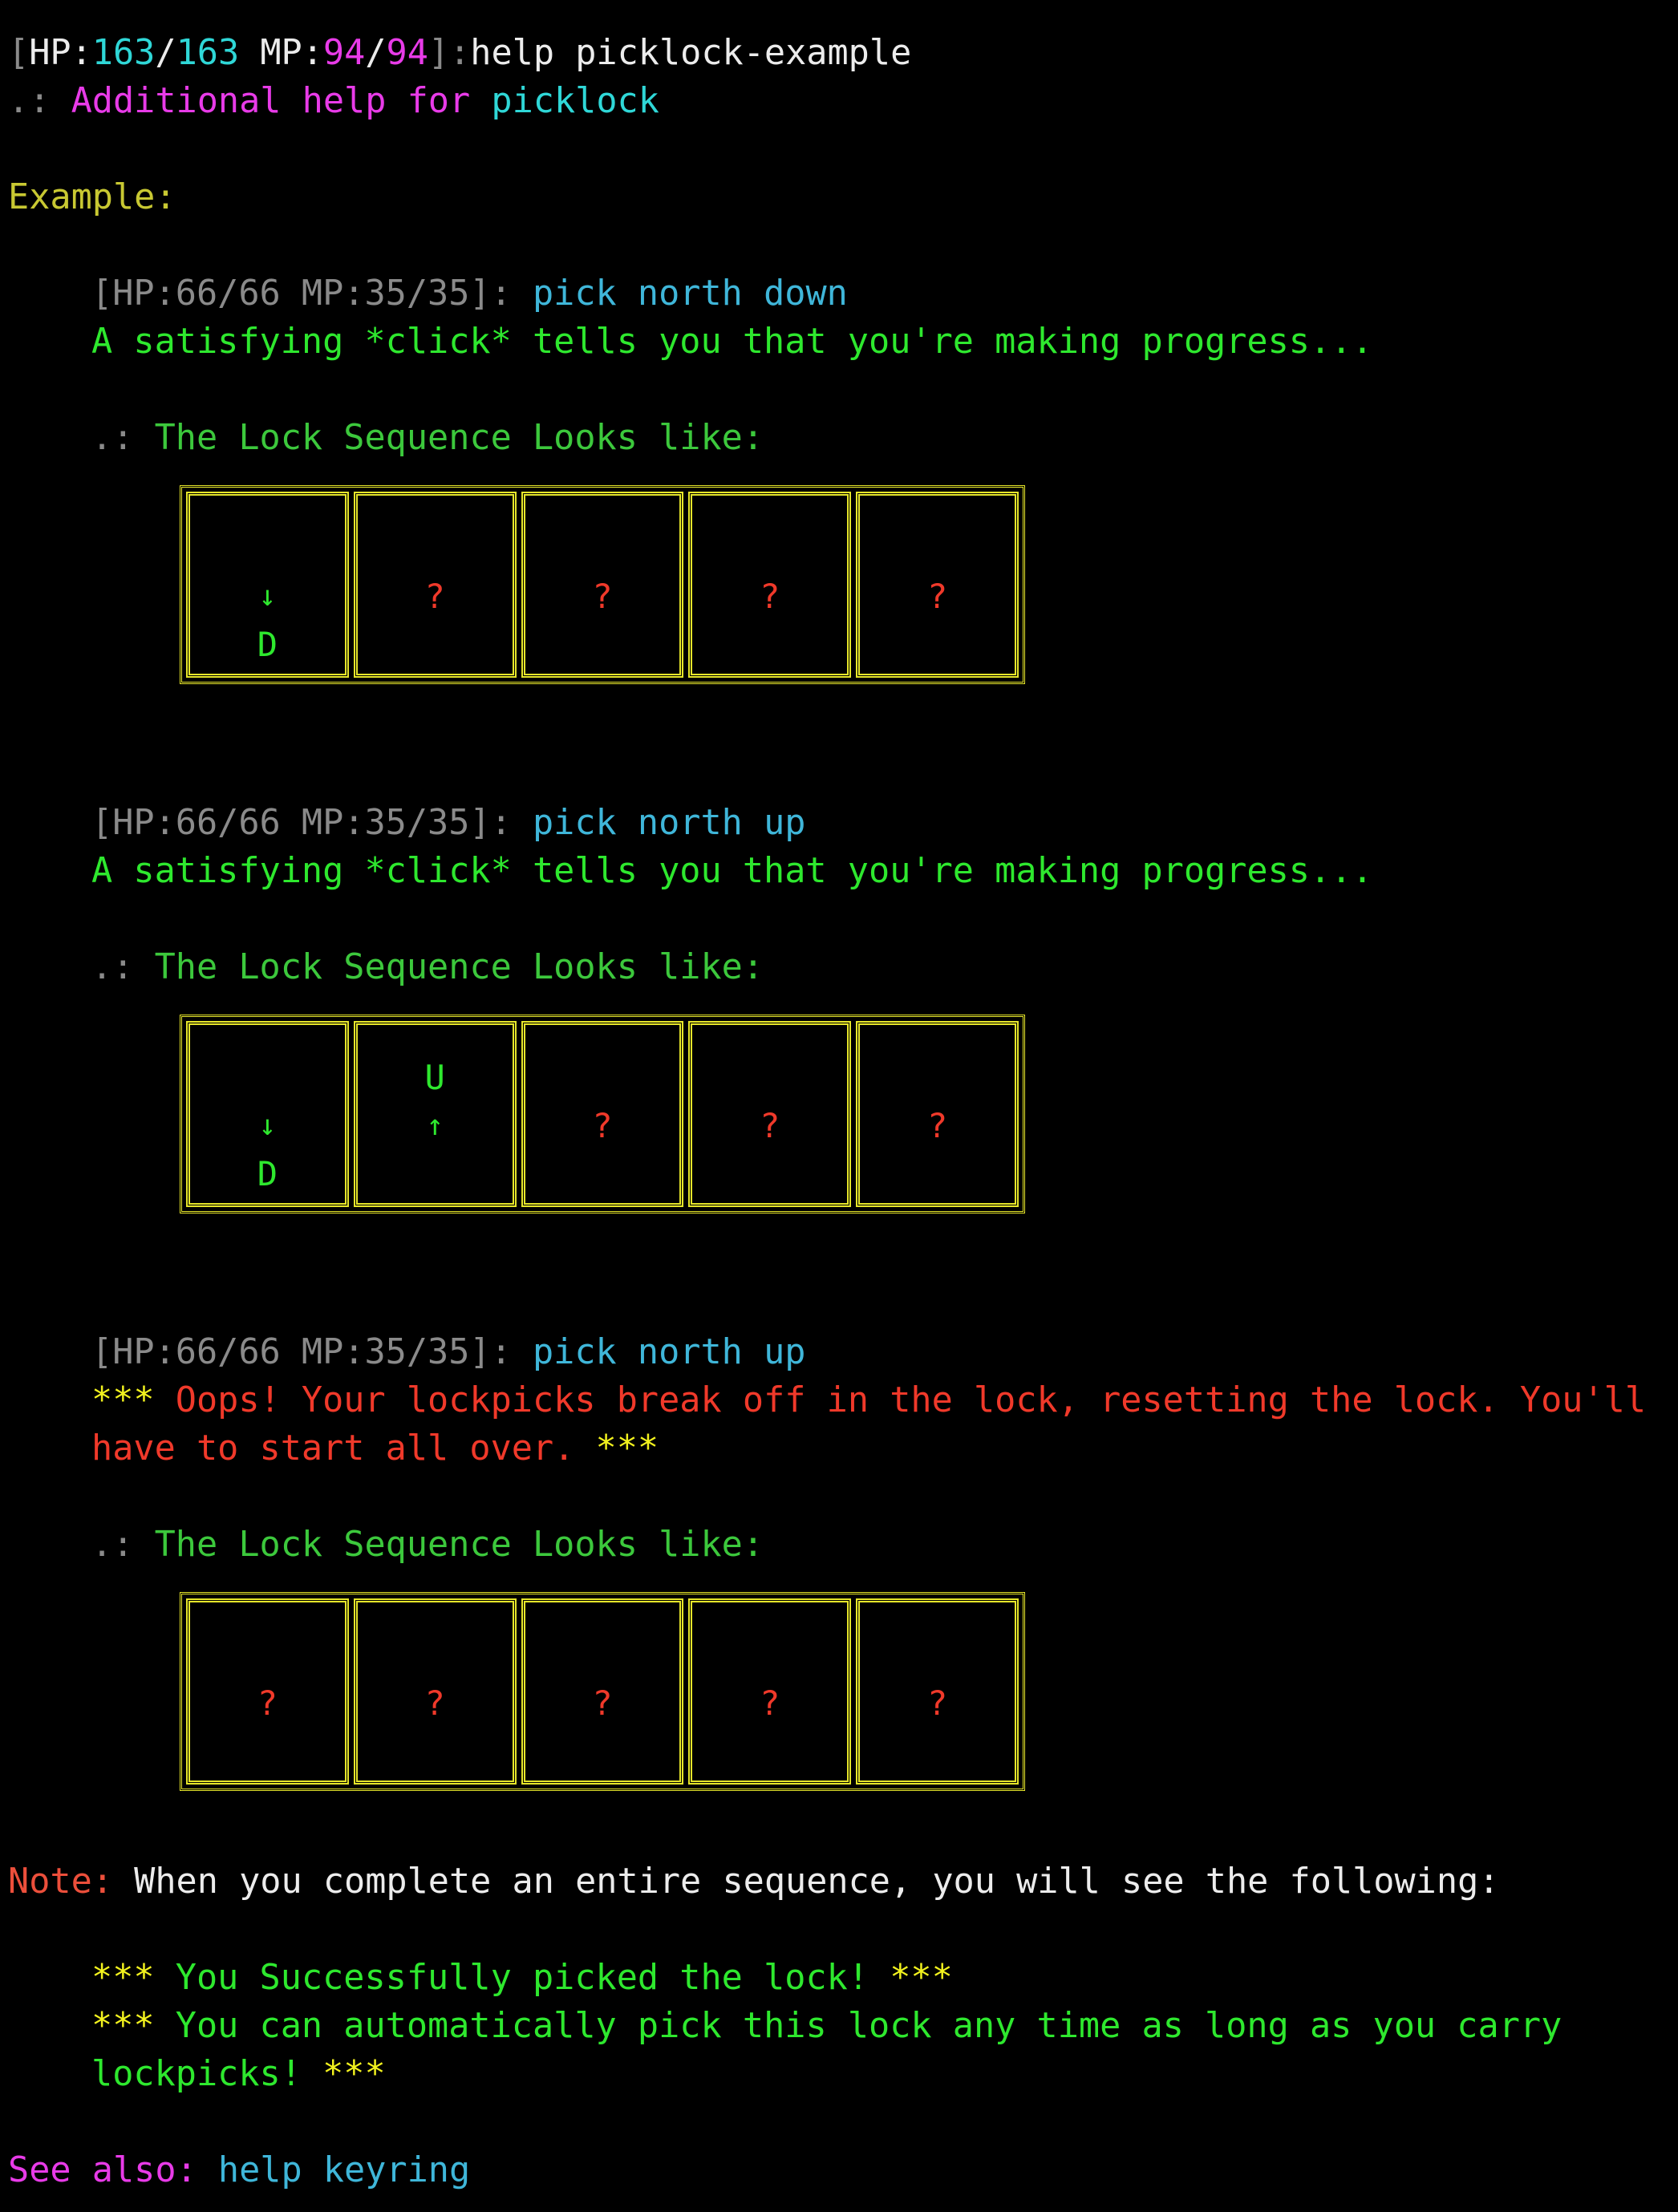 The width and height of the screenshot is (1678, 2212). I want to click on attempt-command: pick north down, so click(690, 293).